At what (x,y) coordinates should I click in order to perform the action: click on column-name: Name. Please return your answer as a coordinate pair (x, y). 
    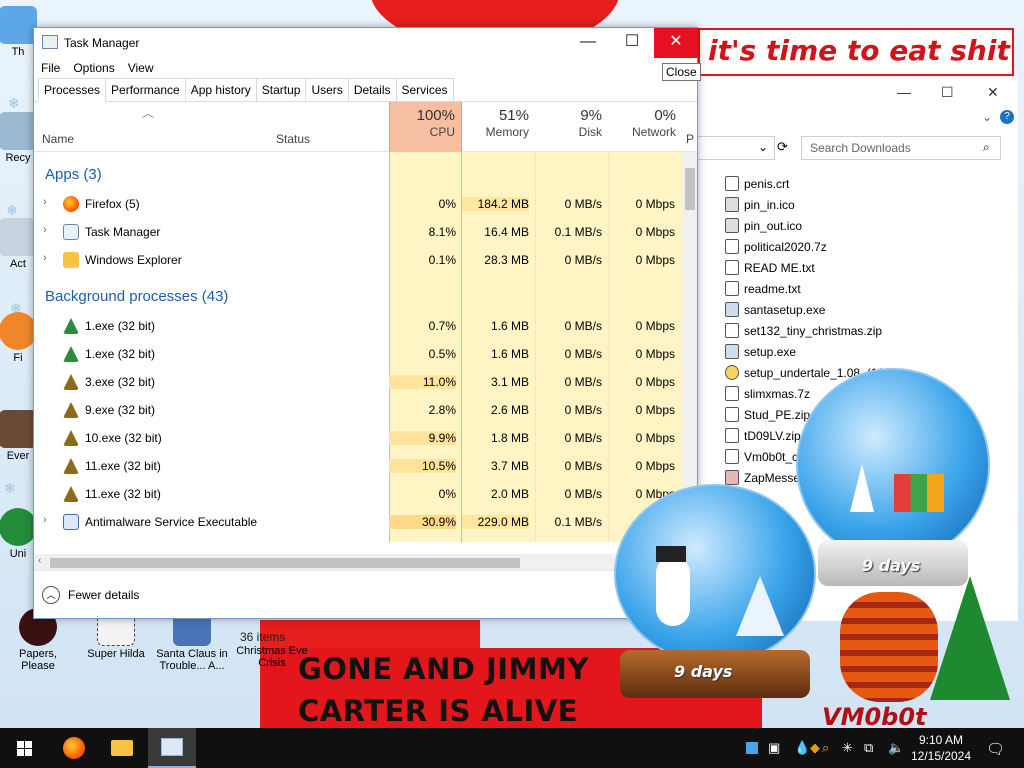
    Looking at the image, I should click on (58, 139).